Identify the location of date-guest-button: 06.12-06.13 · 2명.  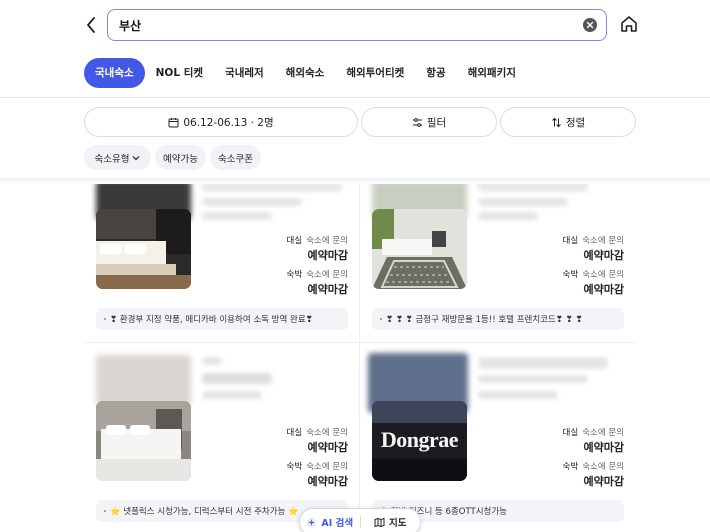
(221, 122).